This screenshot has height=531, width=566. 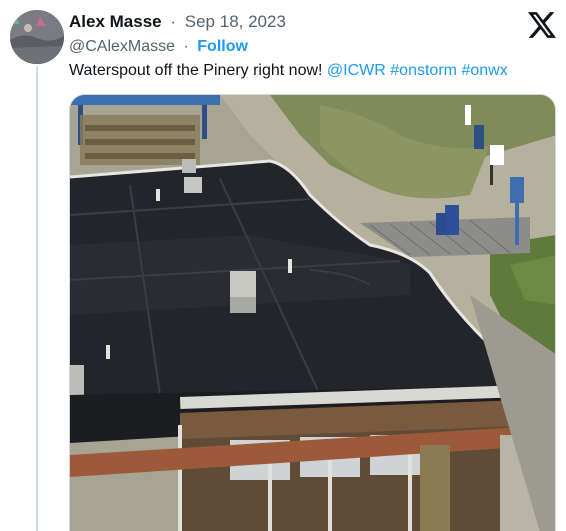 I want to click on mention-link: @ICWR, so click(x=356, y=70).